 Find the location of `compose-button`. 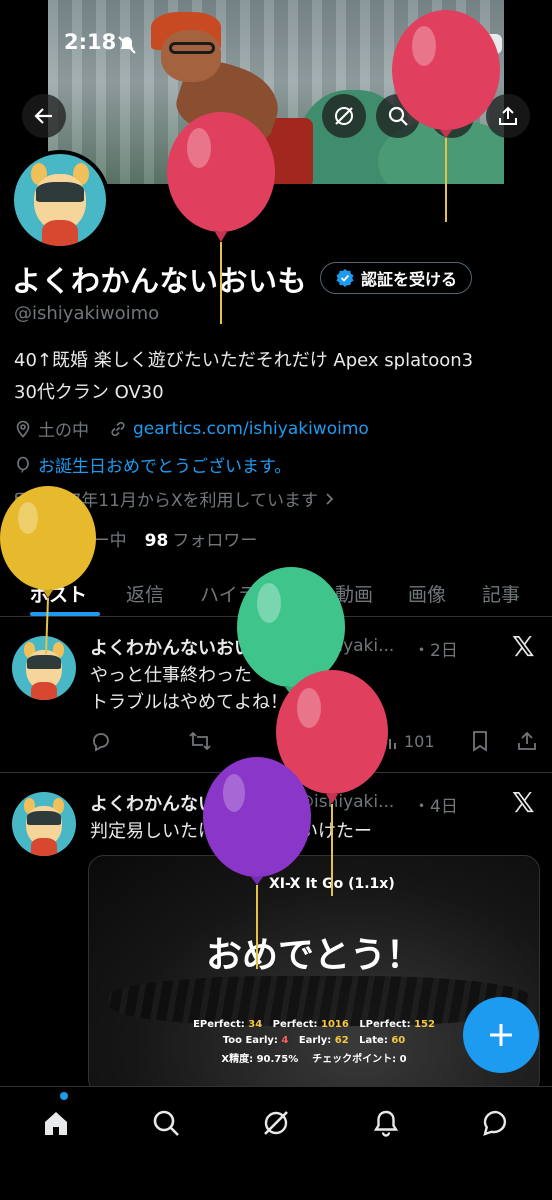

compose-button is located at coordinates (501, 1035).